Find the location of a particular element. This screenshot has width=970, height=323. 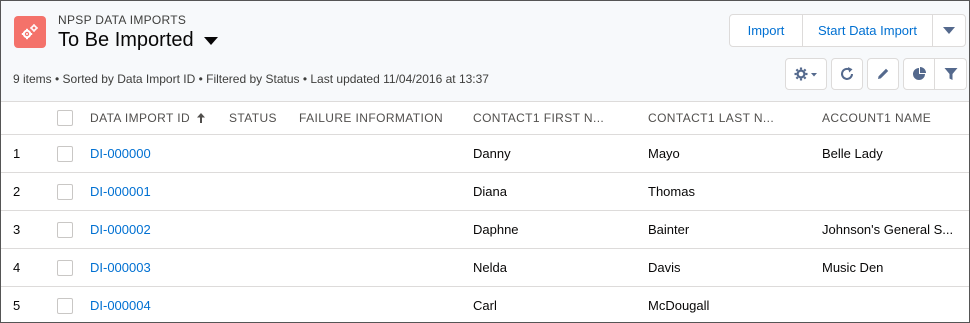

column-label: DATA IMPORT ID is located at coordinates (140, 118).